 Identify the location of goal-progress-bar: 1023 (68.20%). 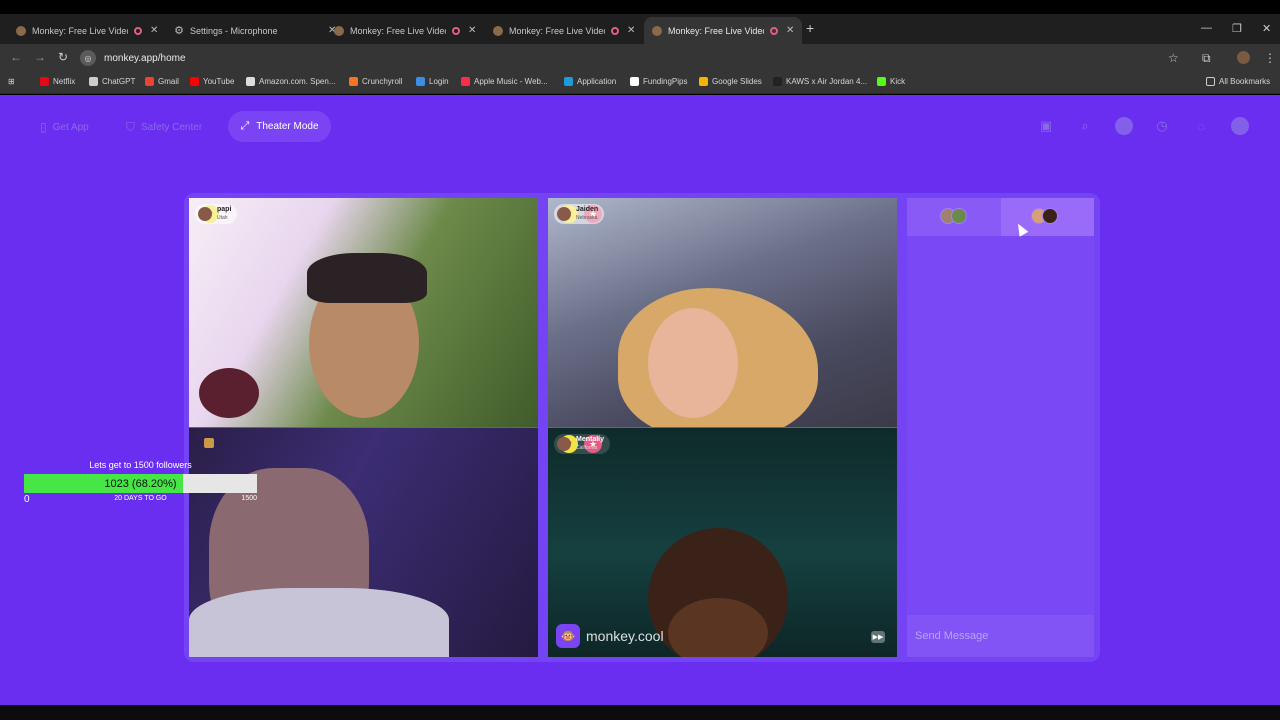
(140, 483).